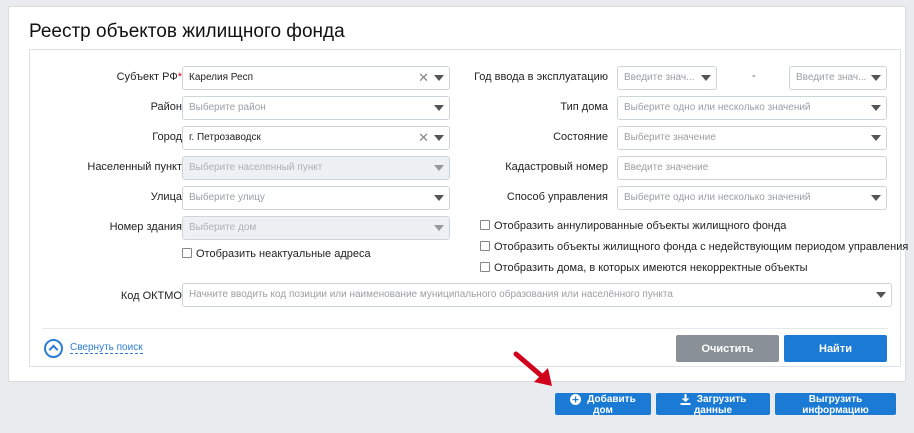 Image resolution: width=914 pixels, height=433 pixels. I want to click on cadastral-label: Кадастровый номер, so click(556, 167).